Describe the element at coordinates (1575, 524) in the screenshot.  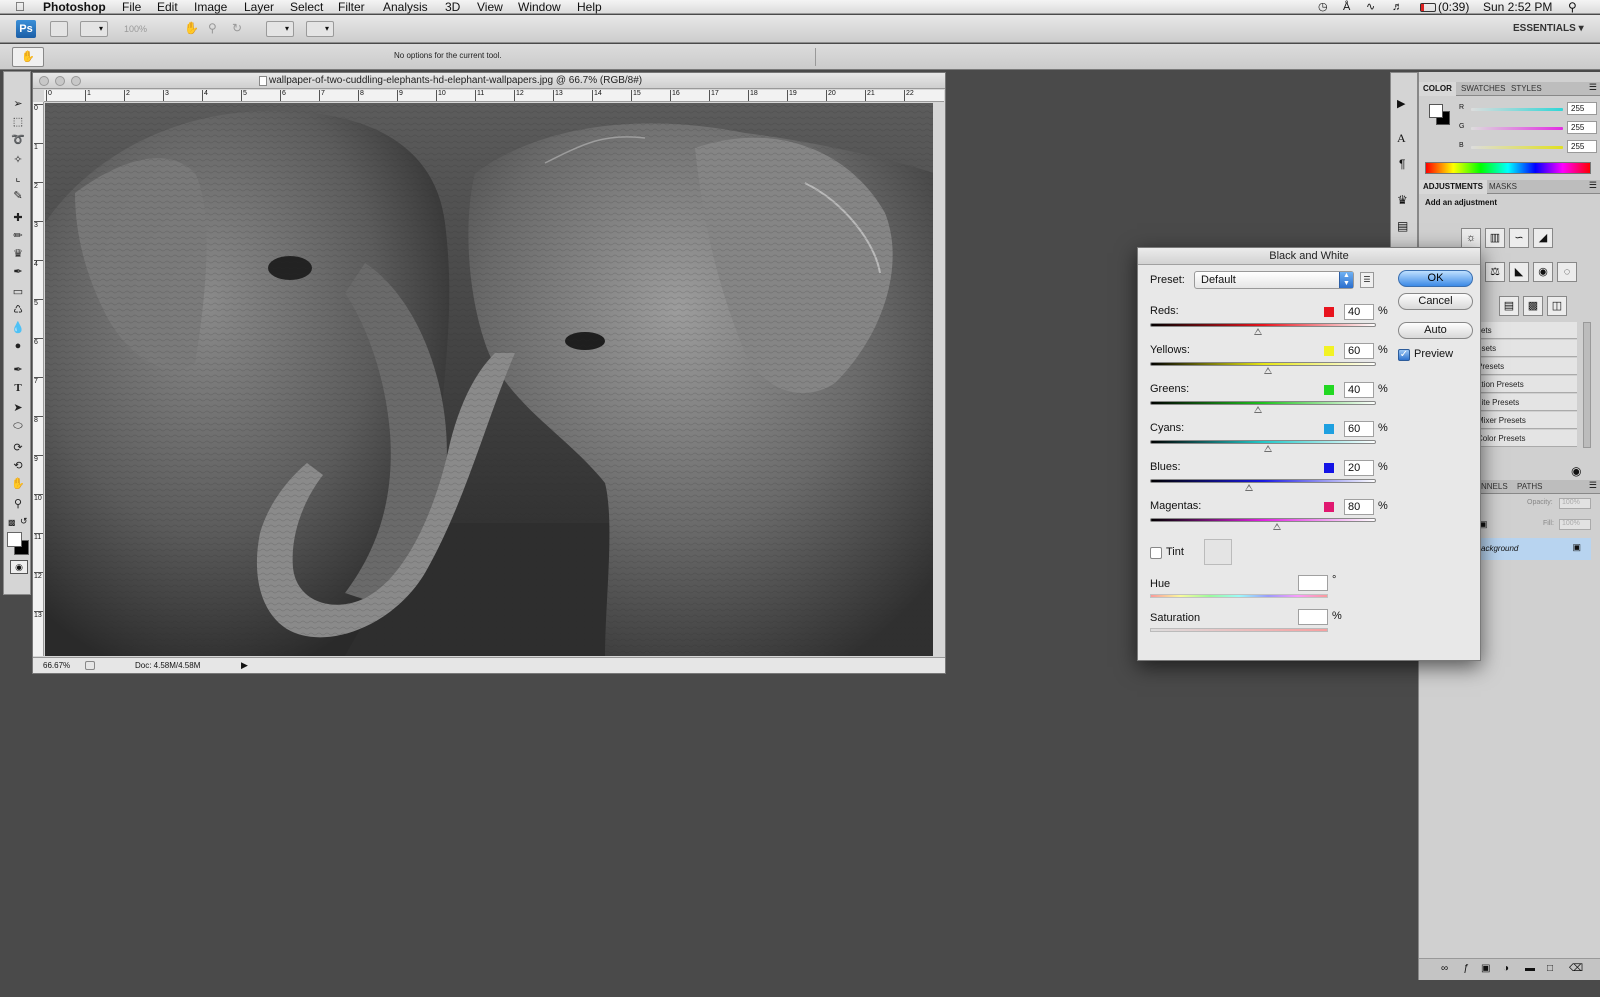
I see `fill-field: 100%` at that location.